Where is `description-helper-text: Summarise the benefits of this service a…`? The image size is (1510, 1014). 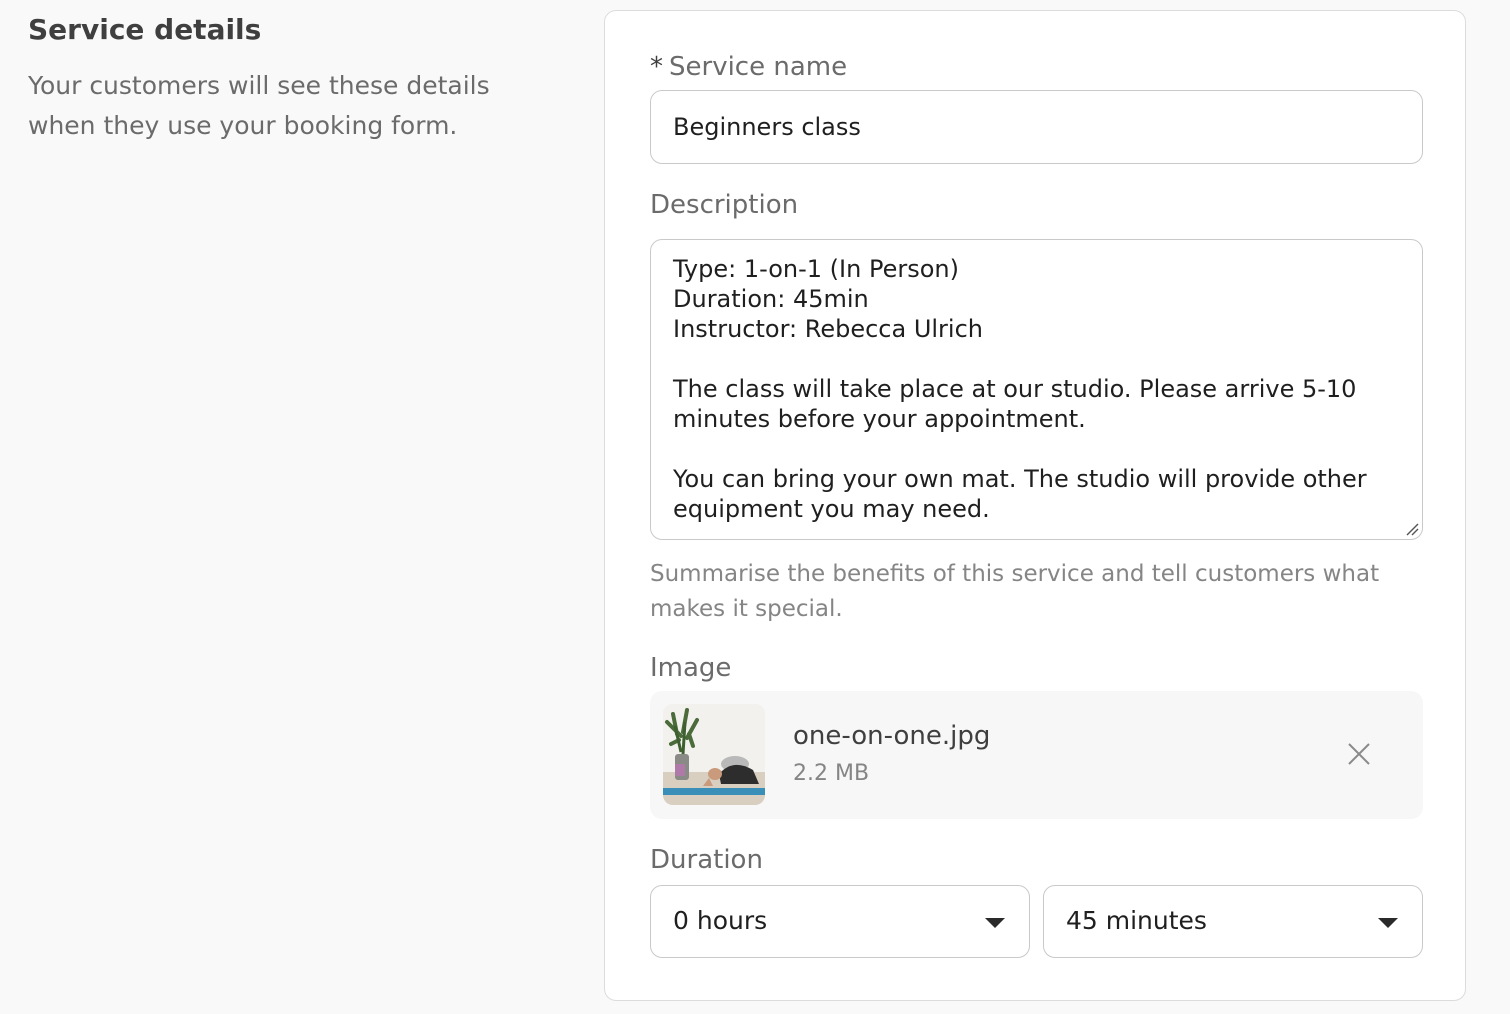 description-helper-text: Summarise the benefits of this service a… is located at coordinates (1015, 591).